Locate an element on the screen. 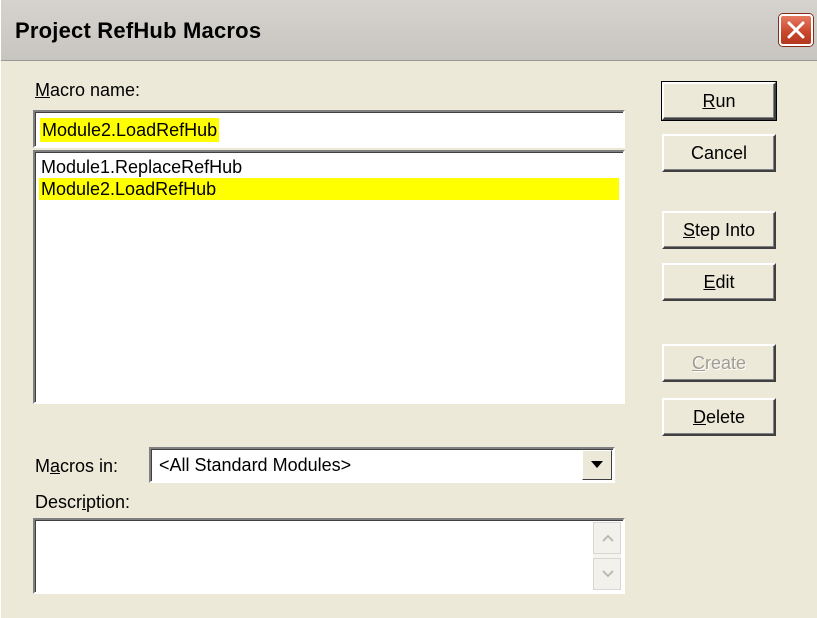 The width and height of the screenshot is (817, 618). macro-name-label: Macro name: is located at coordinates (88, 90).